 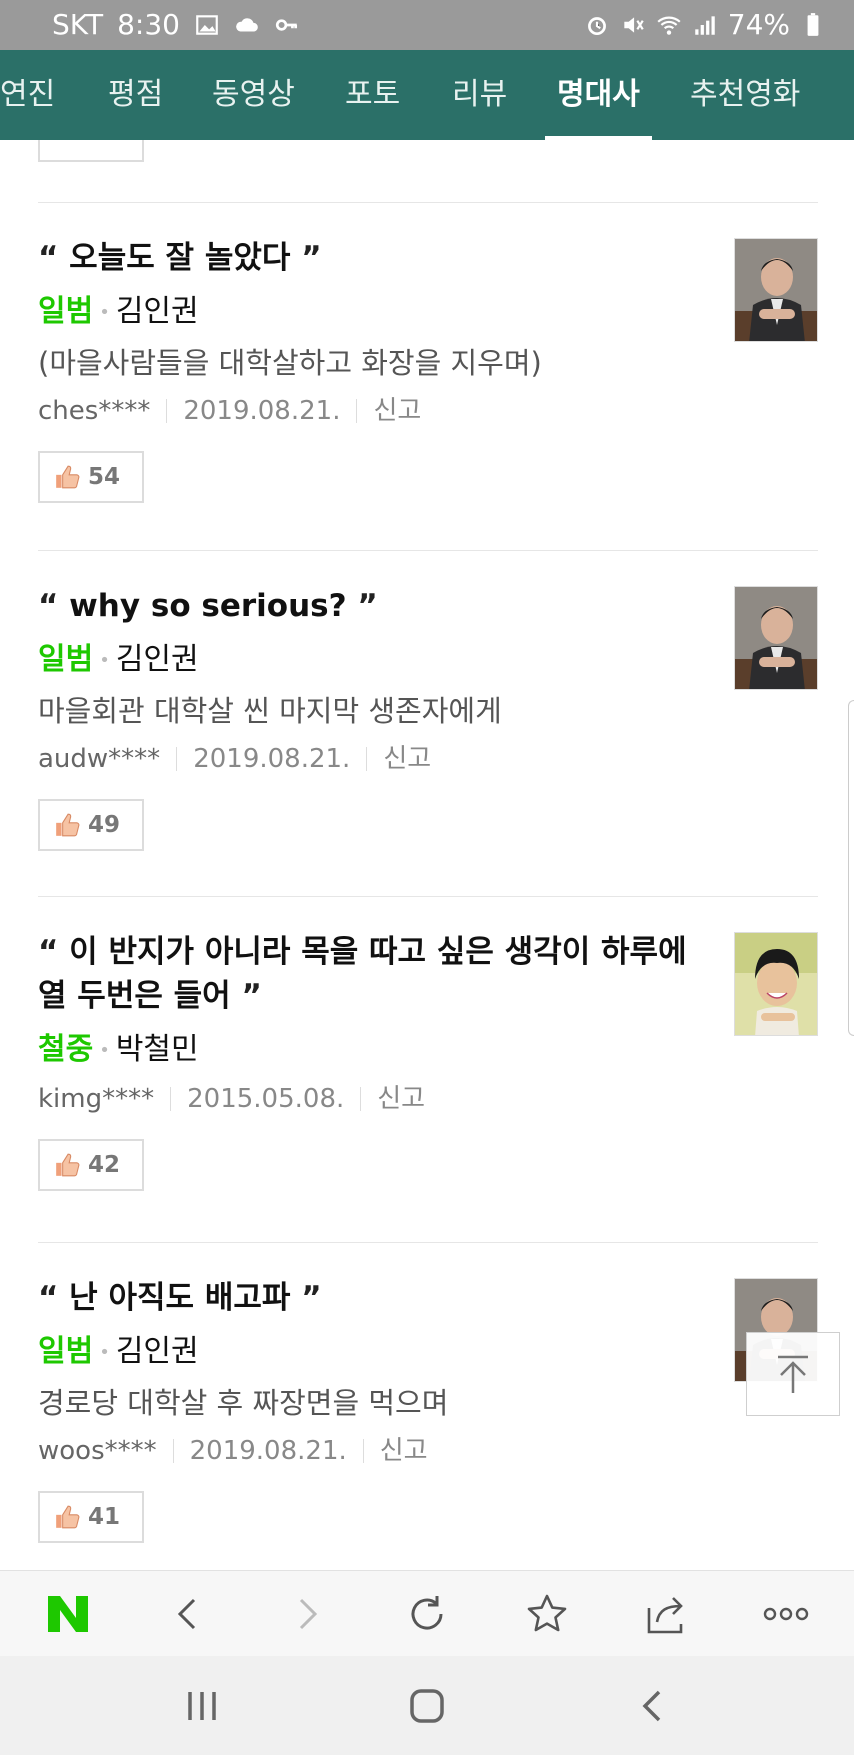 I want to click on like-count: 41, so click(x=104, y=1516).